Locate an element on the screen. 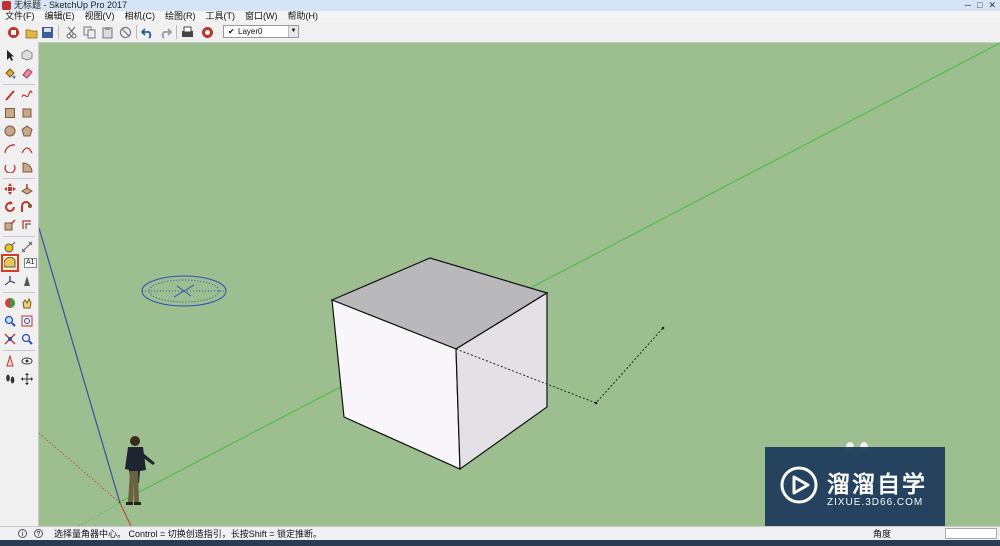 The height and width of the screenshot is (546, 1000). layer-select: ✔ Layer0 ▼ is located at coordinates (261, 31).